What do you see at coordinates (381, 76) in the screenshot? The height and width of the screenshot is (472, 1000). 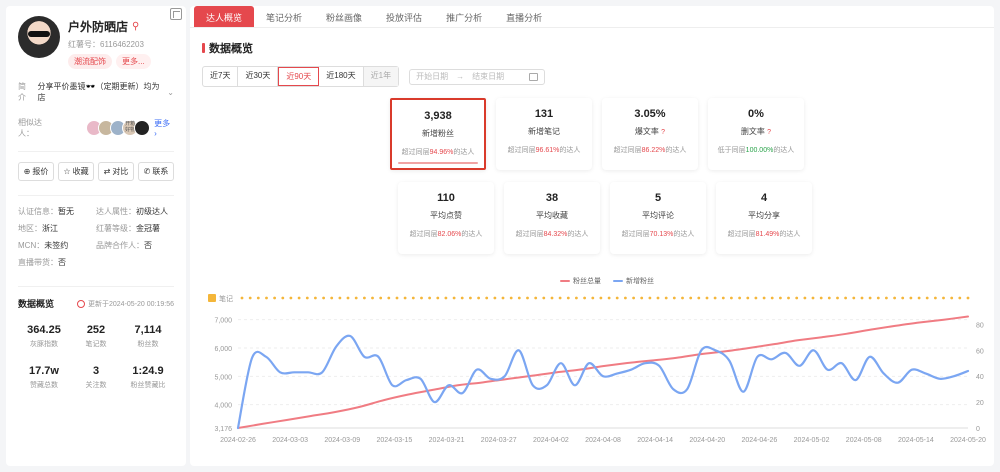 I see `range-1y: 近1年` at bounding box center [381, 76].